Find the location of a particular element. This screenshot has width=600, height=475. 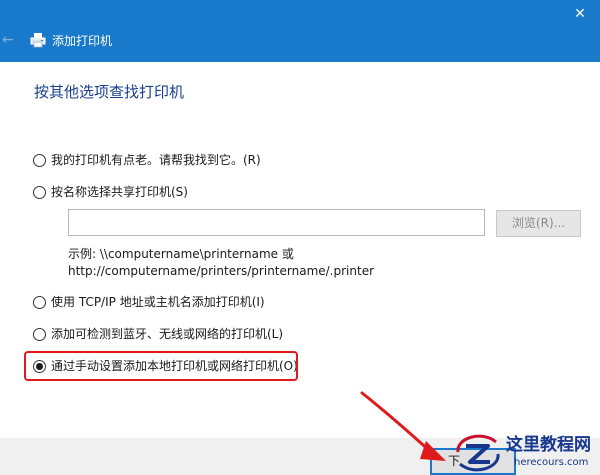

option-shared-printer-by-name: 按名称选择共享打印机(S) is located at coordinates (110, 192).